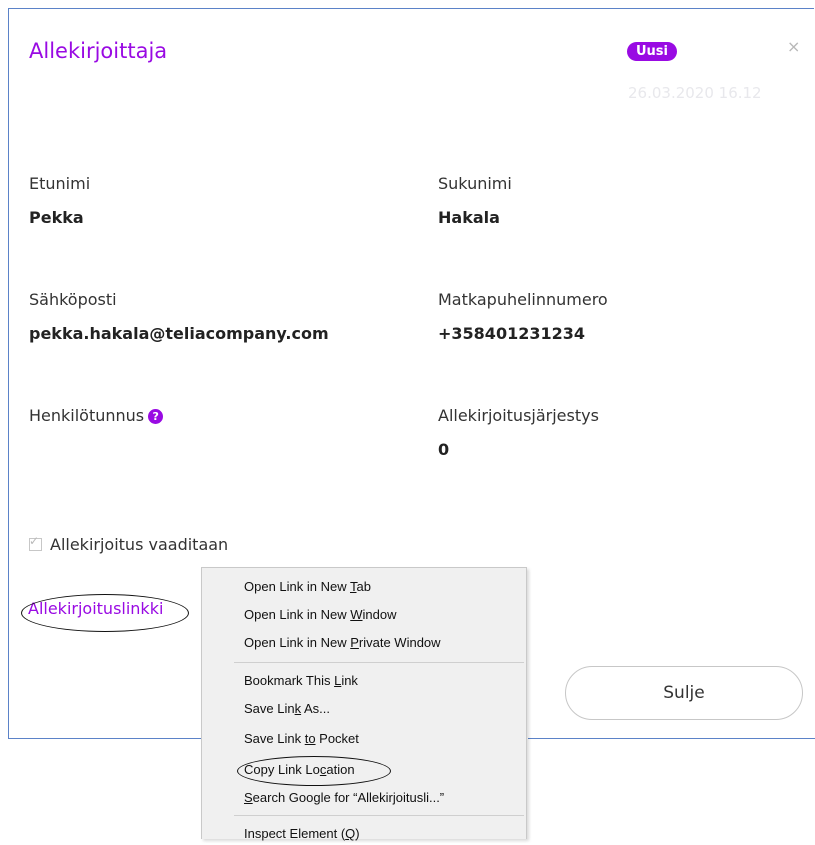 This screenshot has width=815, height=845. I want to click on signing-order-label: Allekirjoitusjärjestys, so click(518, 415).